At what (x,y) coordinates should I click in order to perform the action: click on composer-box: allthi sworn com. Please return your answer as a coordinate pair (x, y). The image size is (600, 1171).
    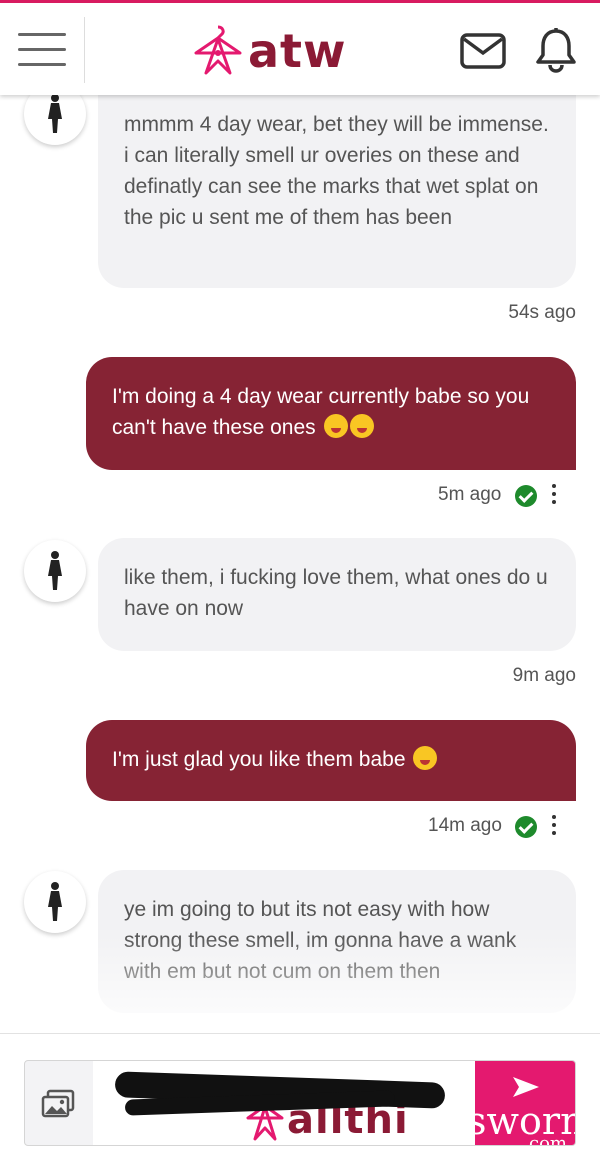
    Looking at the image, I should click on (300, 1103).